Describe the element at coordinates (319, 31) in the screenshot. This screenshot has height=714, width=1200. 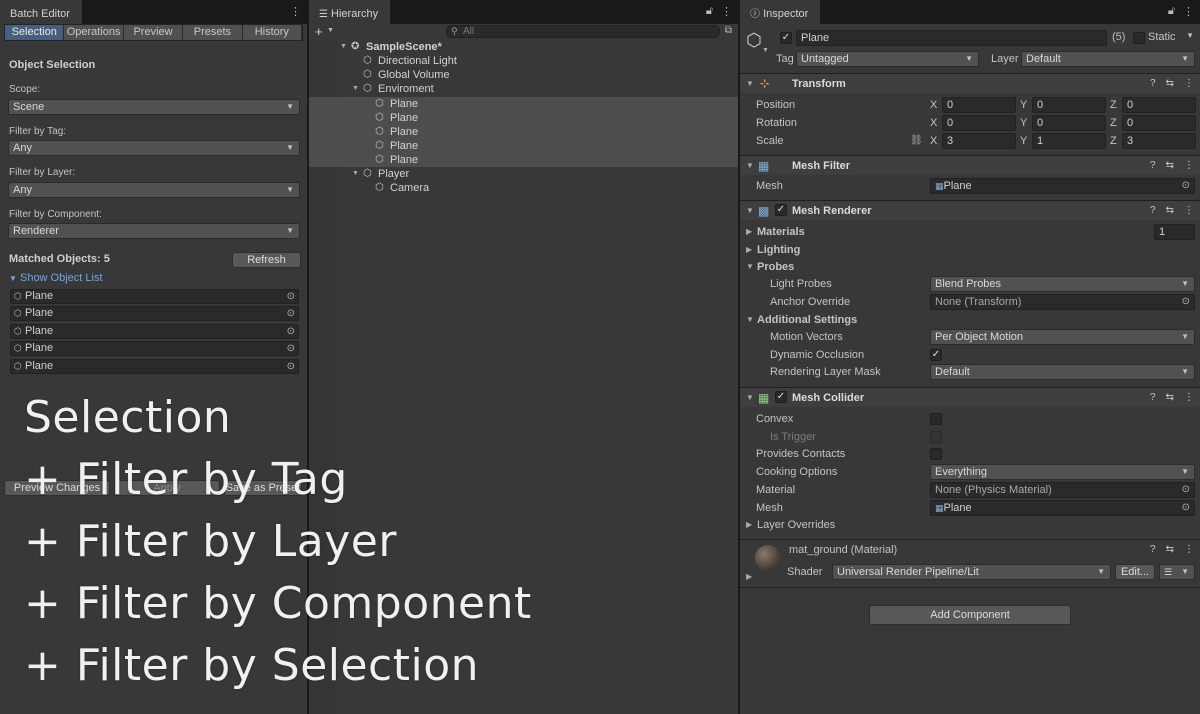
I see `add-icon: +` at that location.